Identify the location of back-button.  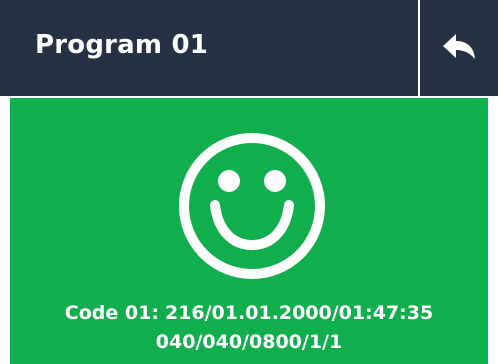
(459, 48).